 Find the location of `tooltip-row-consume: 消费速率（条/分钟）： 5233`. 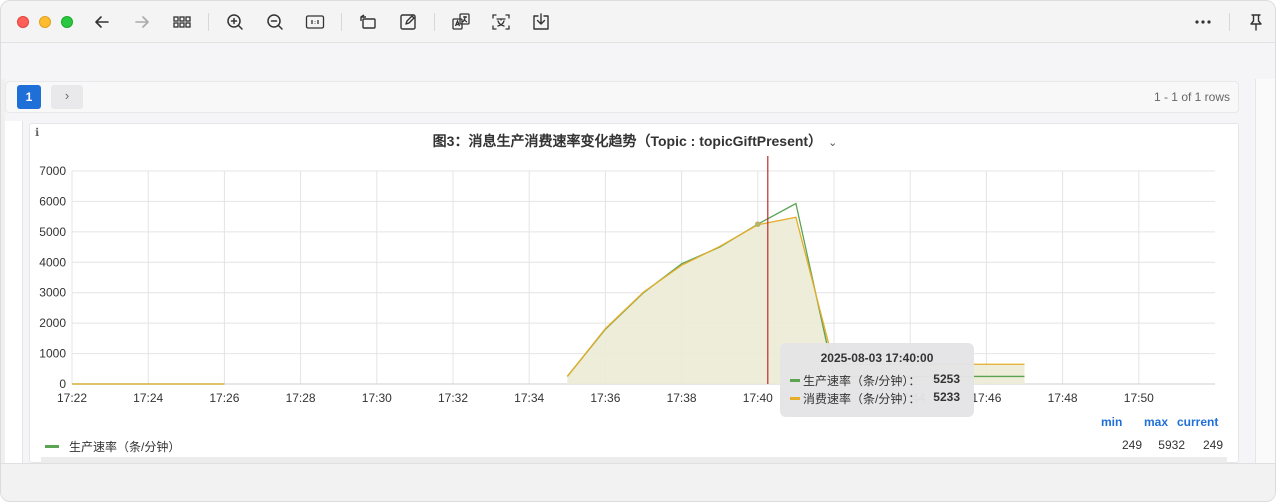

tooltip-row-consume: 消费速率（条/分钟）： 5233 is located at coordinates (878, 398).